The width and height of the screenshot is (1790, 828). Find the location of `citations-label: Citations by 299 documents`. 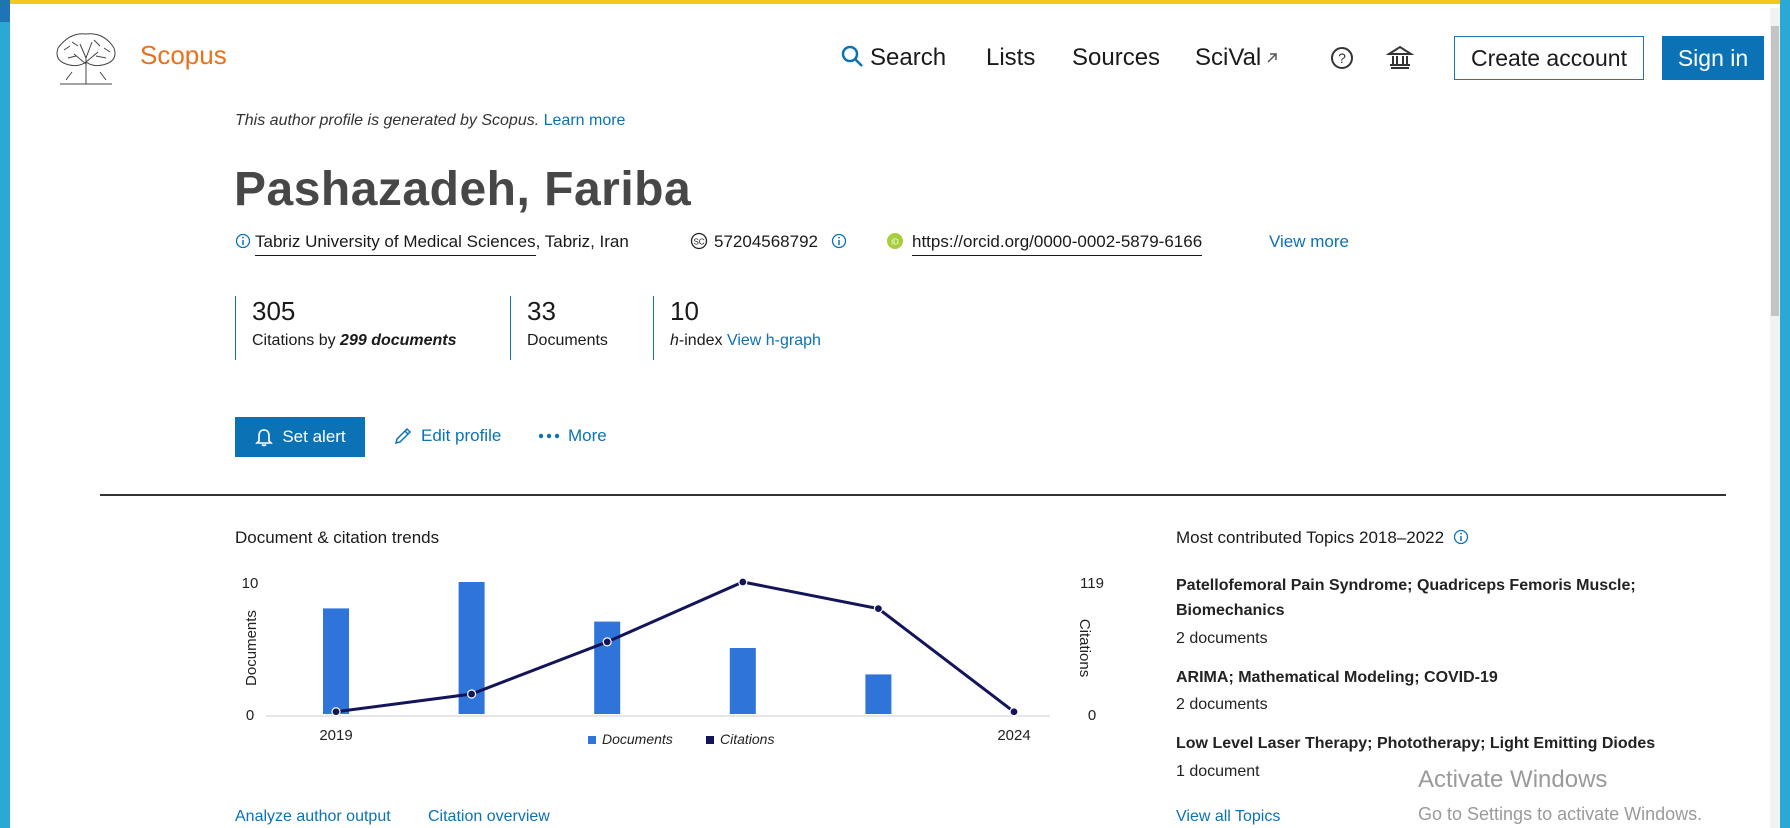

citations-label: Citations by 299 documents is located at coordinates (354, 341).